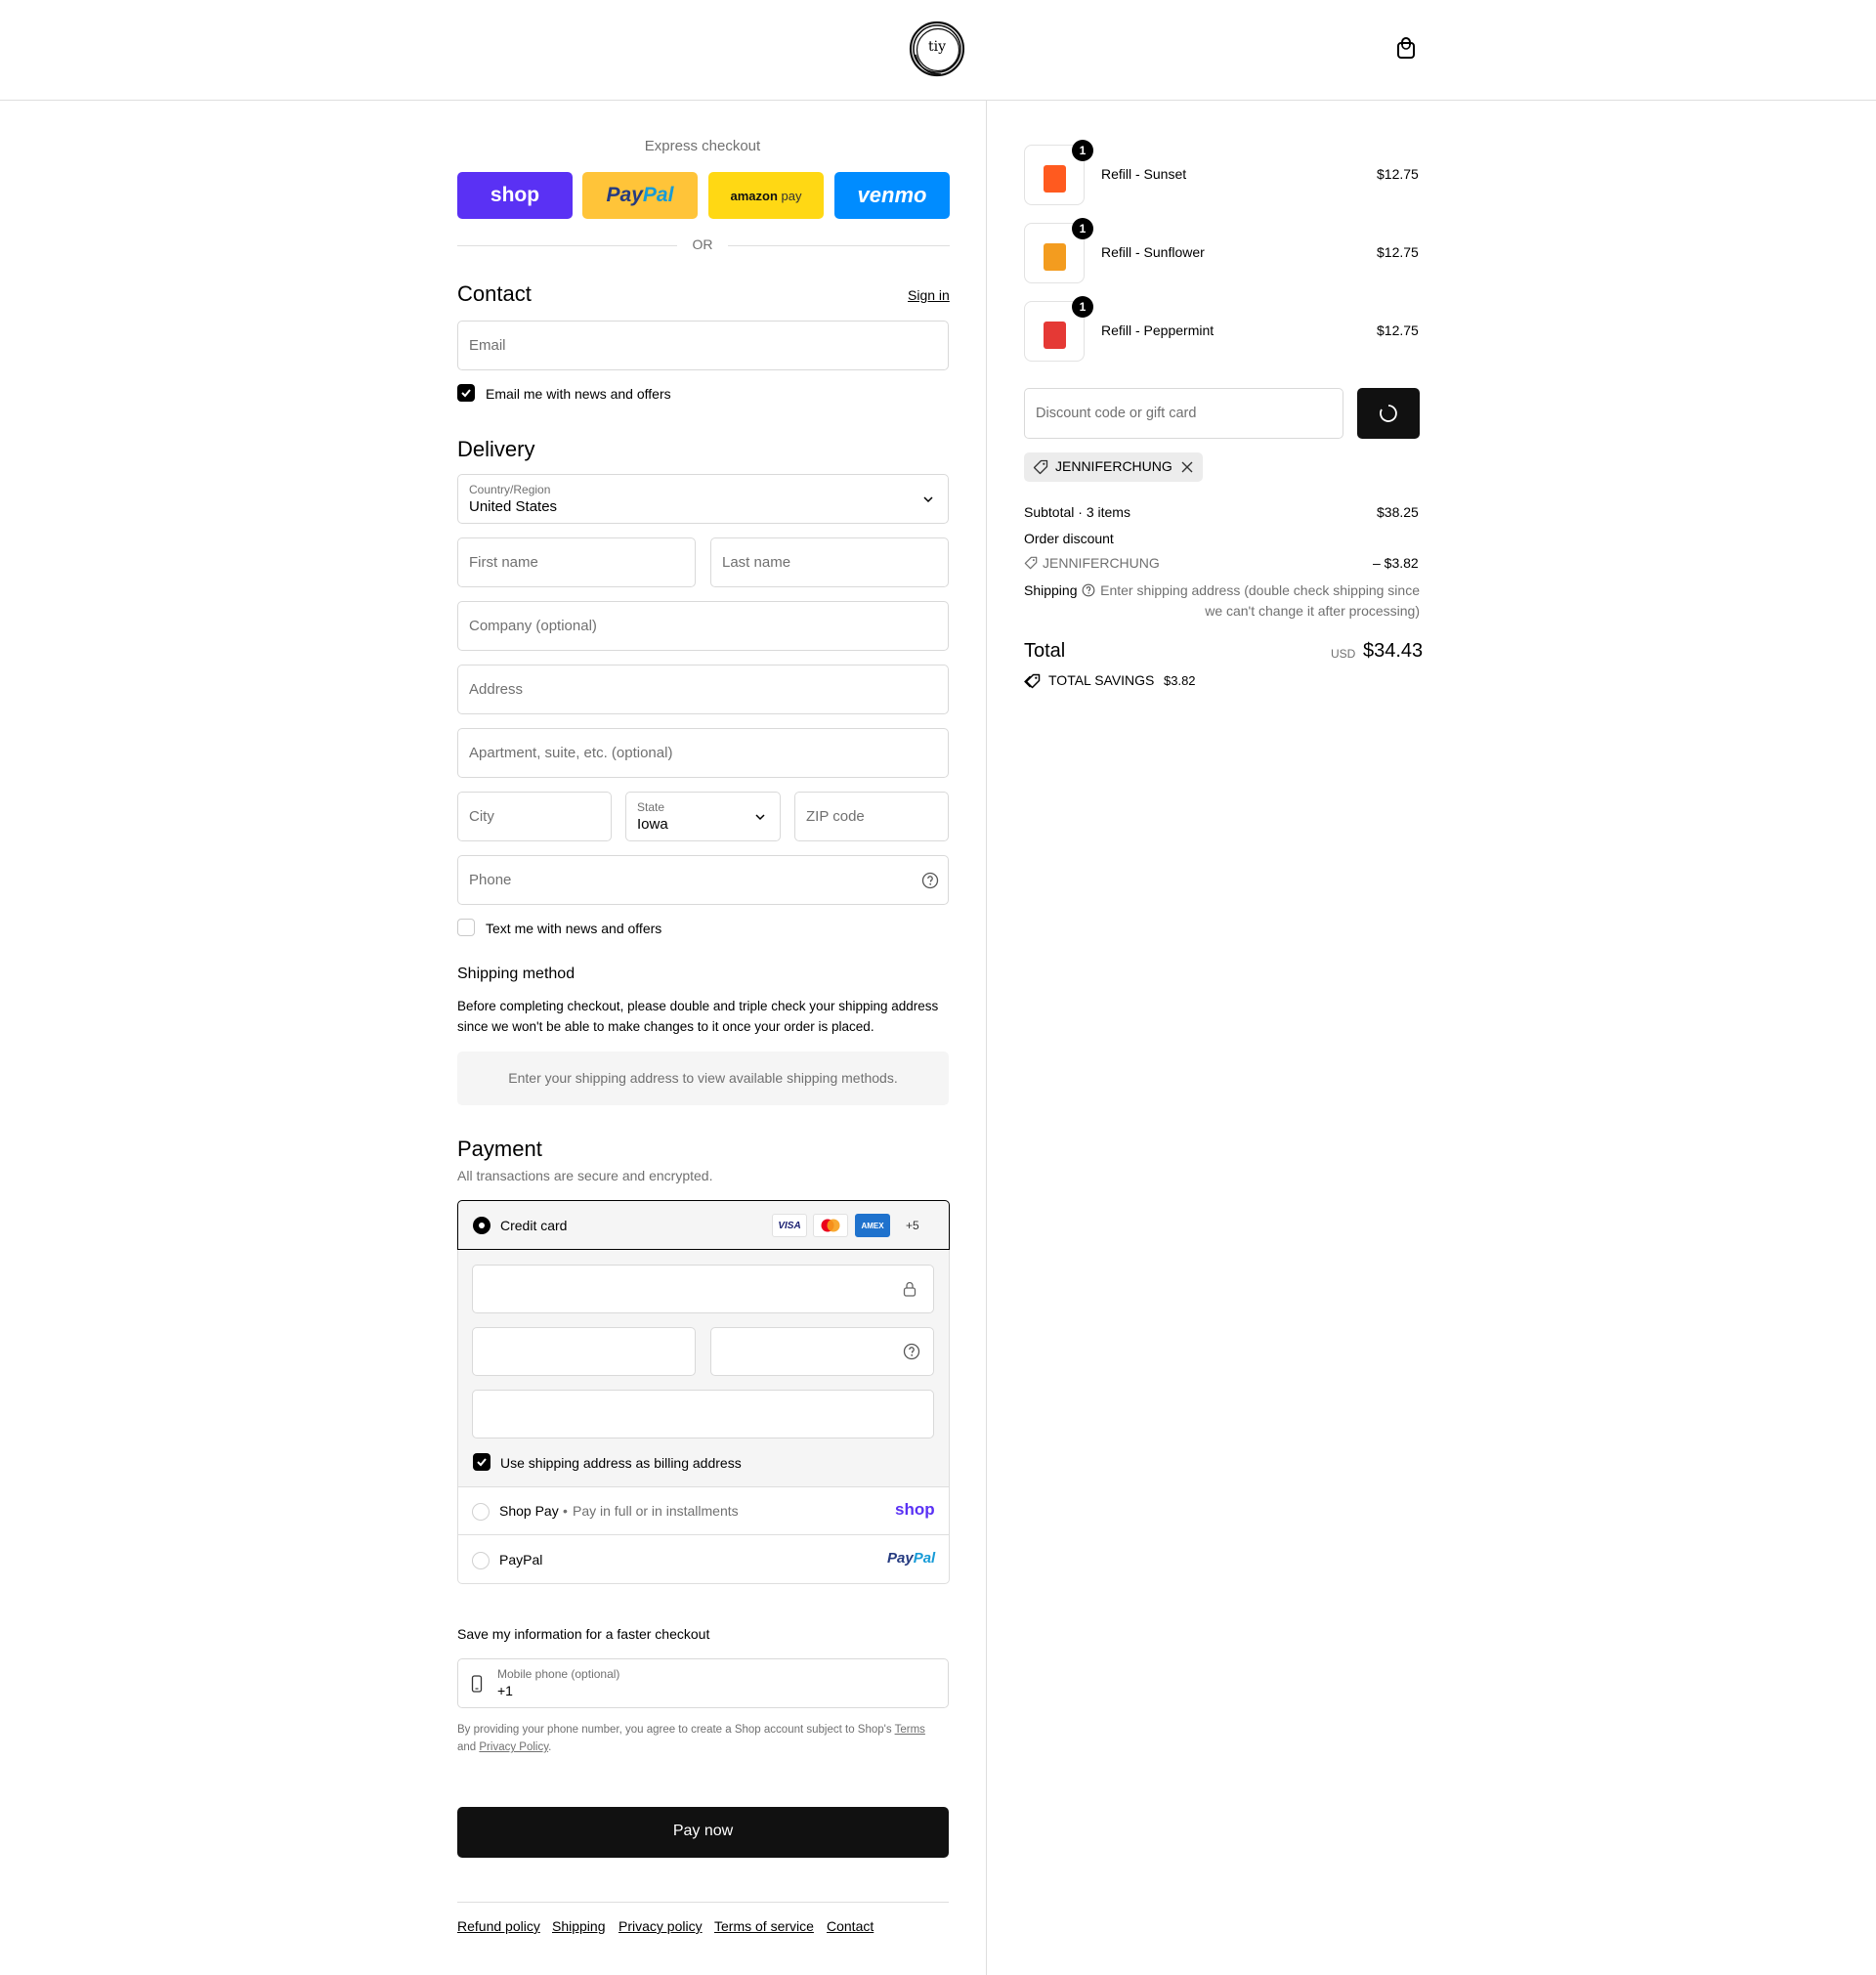 The image size is (1876, 1975). What do you see at coordinates (703, 499) in the screenshot?
I see `country-select: Country/Region United States` at bounding box center [703, 499].